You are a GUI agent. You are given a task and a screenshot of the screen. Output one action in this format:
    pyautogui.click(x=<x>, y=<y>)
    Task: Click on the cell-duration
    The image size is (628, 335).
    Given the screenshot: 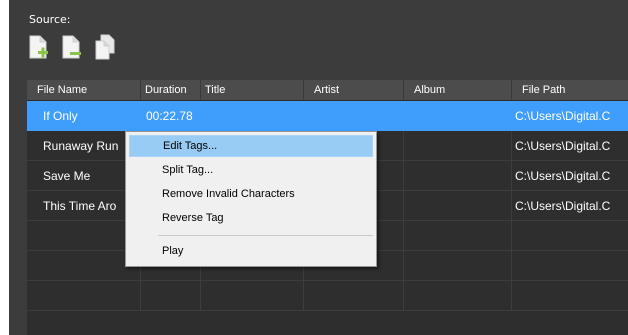 What is the action you would take?
    pyautogui.click(x=171, y=296)
    